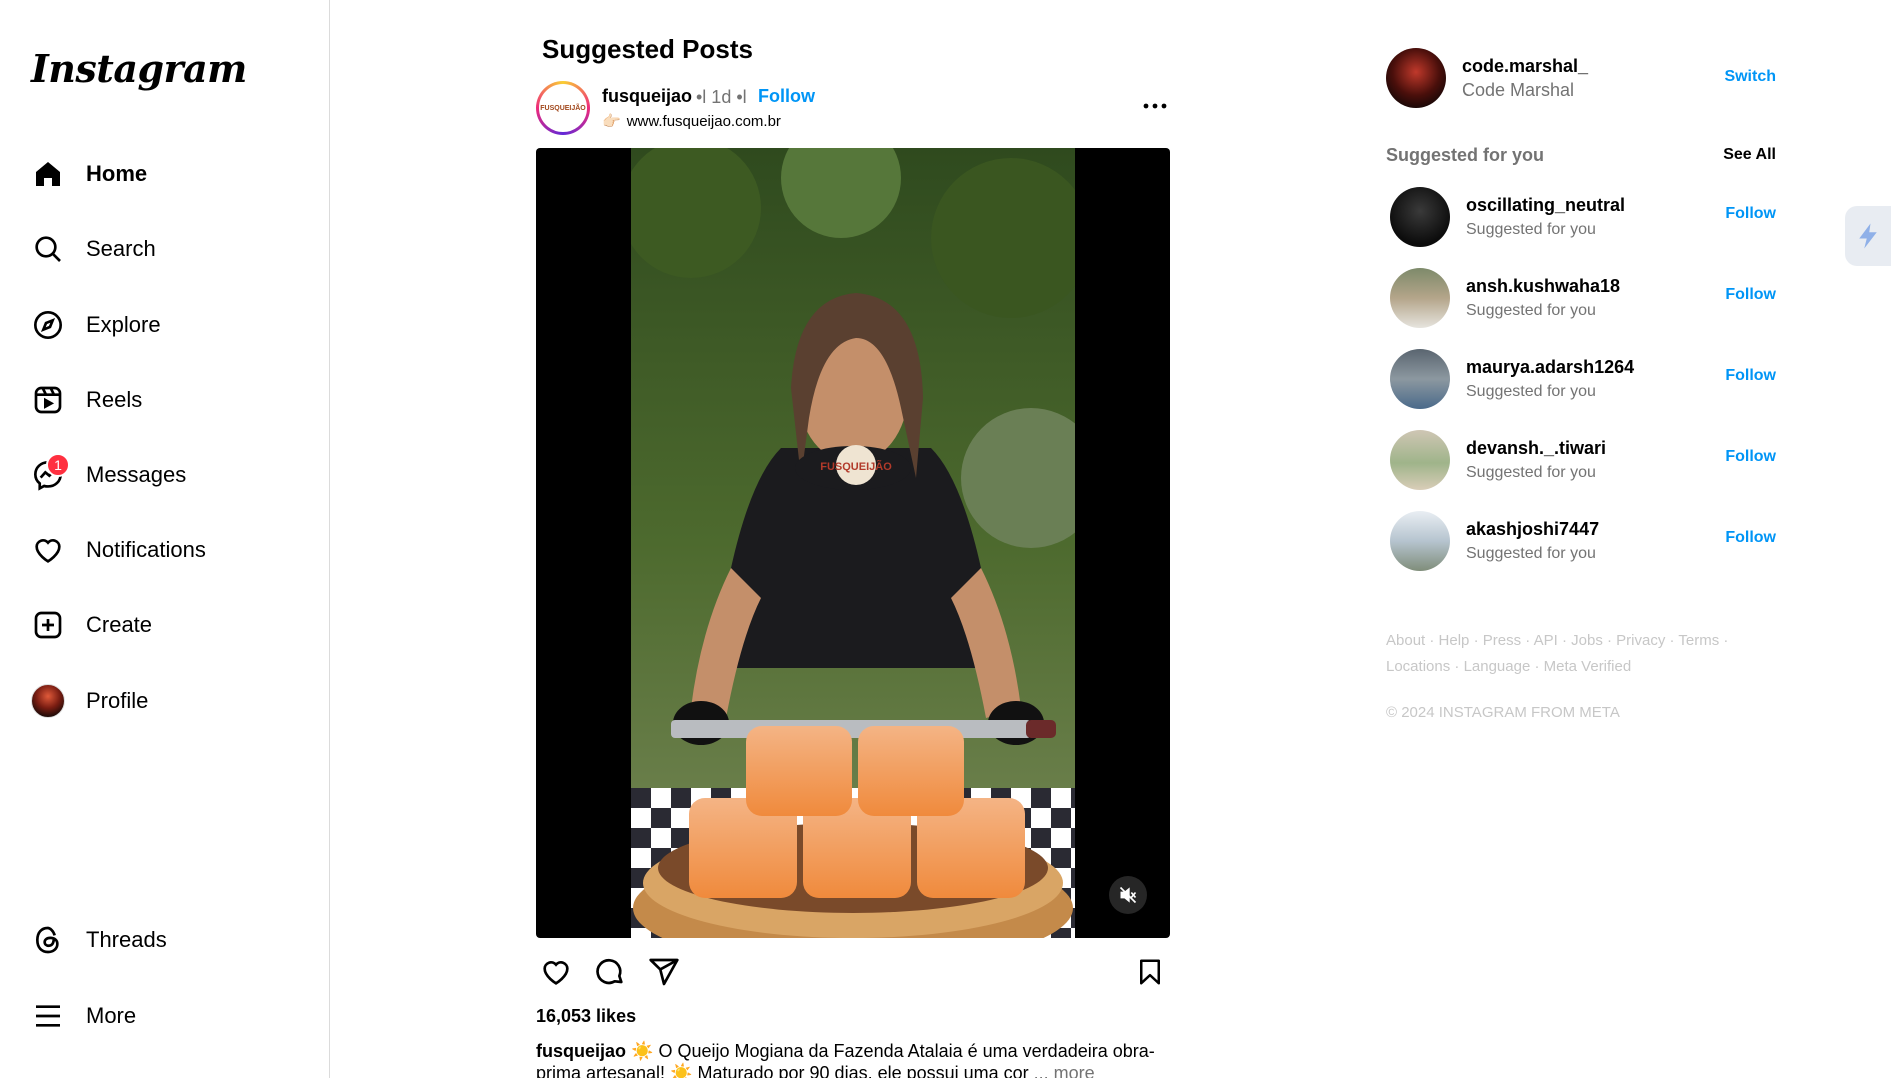 This screenshot has width=1891, height=1078. Describe the element at coordinates (123, 324) in the screenshot. I see `sidebar-item-label: Explore` at that location.